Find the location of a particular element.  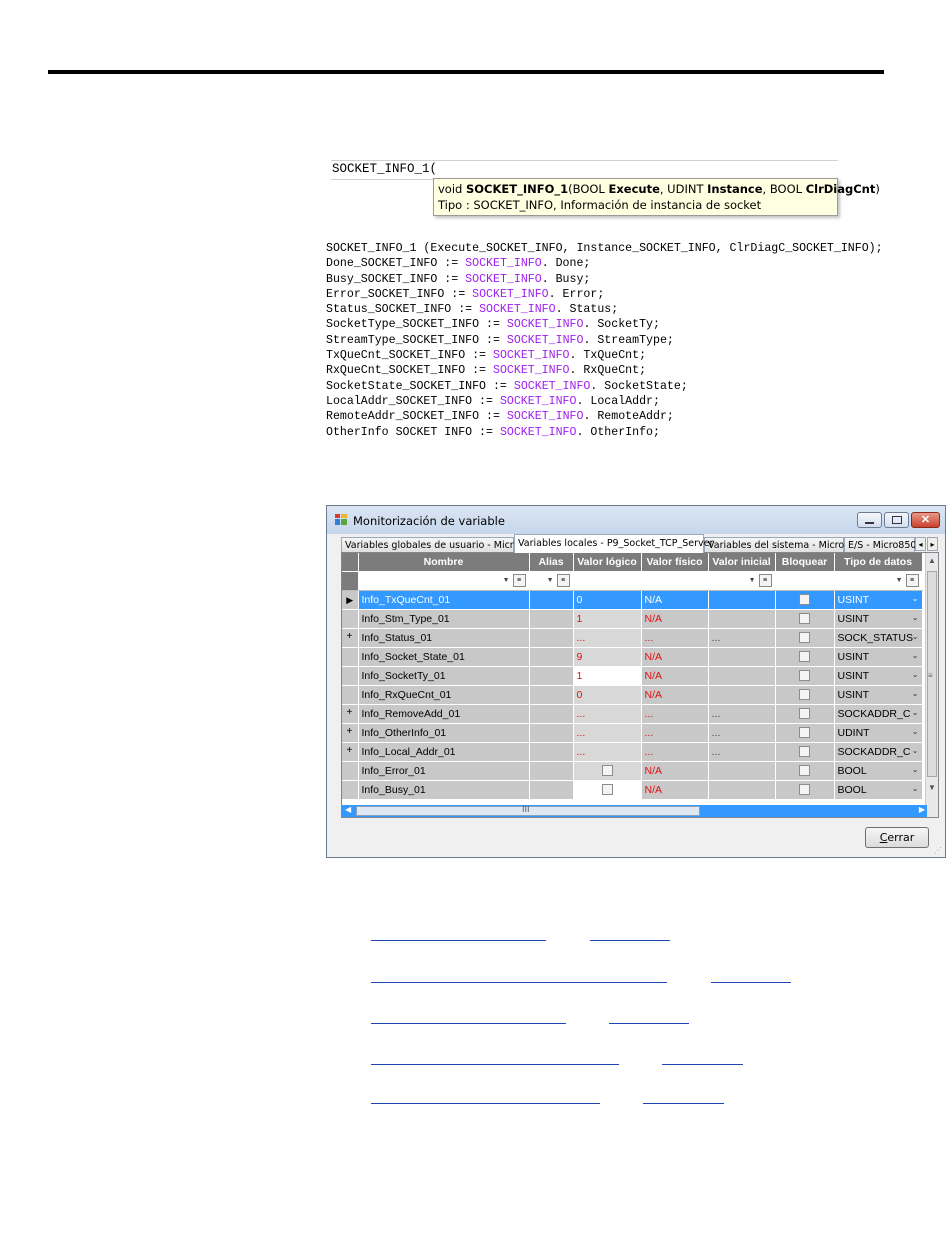

table-row: Info_RxQueCnt_01 0 N/A USINT ⌄ is located at coordinates (632, 695).